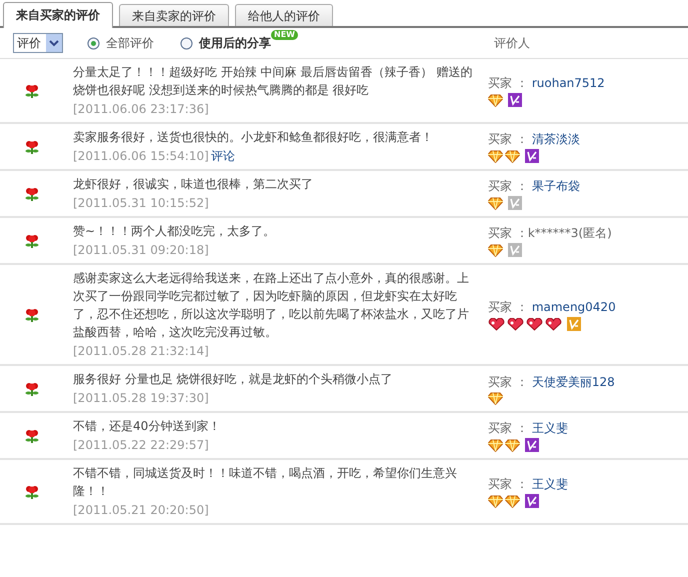 The width and height of the screenshot is (688, 577). What do you see at coordinates (141, 156) in the screenshot?
I see `review-time: [2011.06.06 15:54:10]` at bounding box center [141, 156].